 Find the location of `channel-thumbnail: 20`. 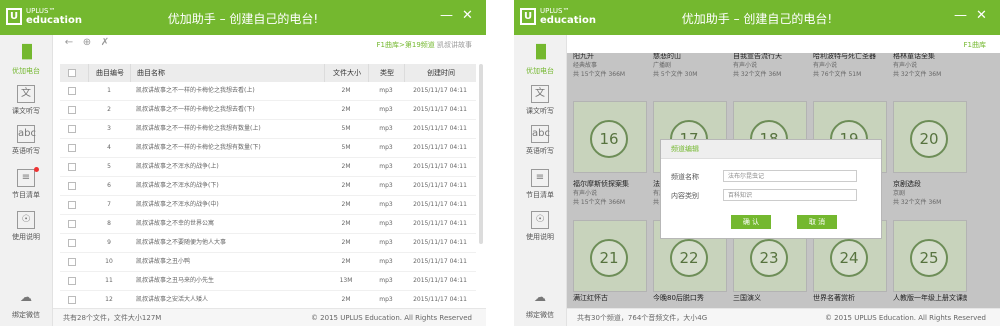

channel-thumbnail: 20 is located at coordinates (930, 137).